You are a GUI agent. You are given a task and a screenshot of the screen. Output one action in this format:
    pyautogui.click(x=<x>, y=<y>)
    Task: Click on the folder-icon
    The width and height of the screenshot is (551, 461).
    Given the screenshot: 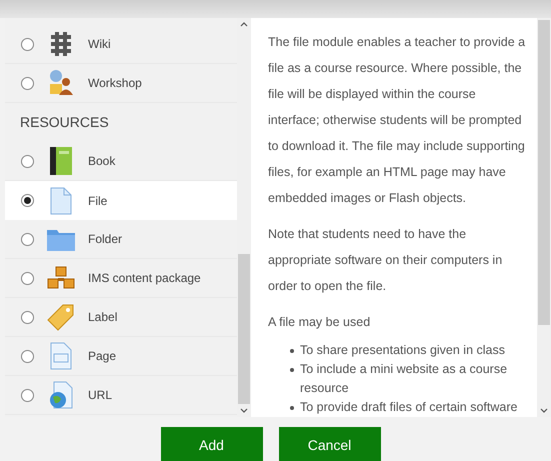 What is the action you would take?
    pyautogui.click(x=61, y=239)
    